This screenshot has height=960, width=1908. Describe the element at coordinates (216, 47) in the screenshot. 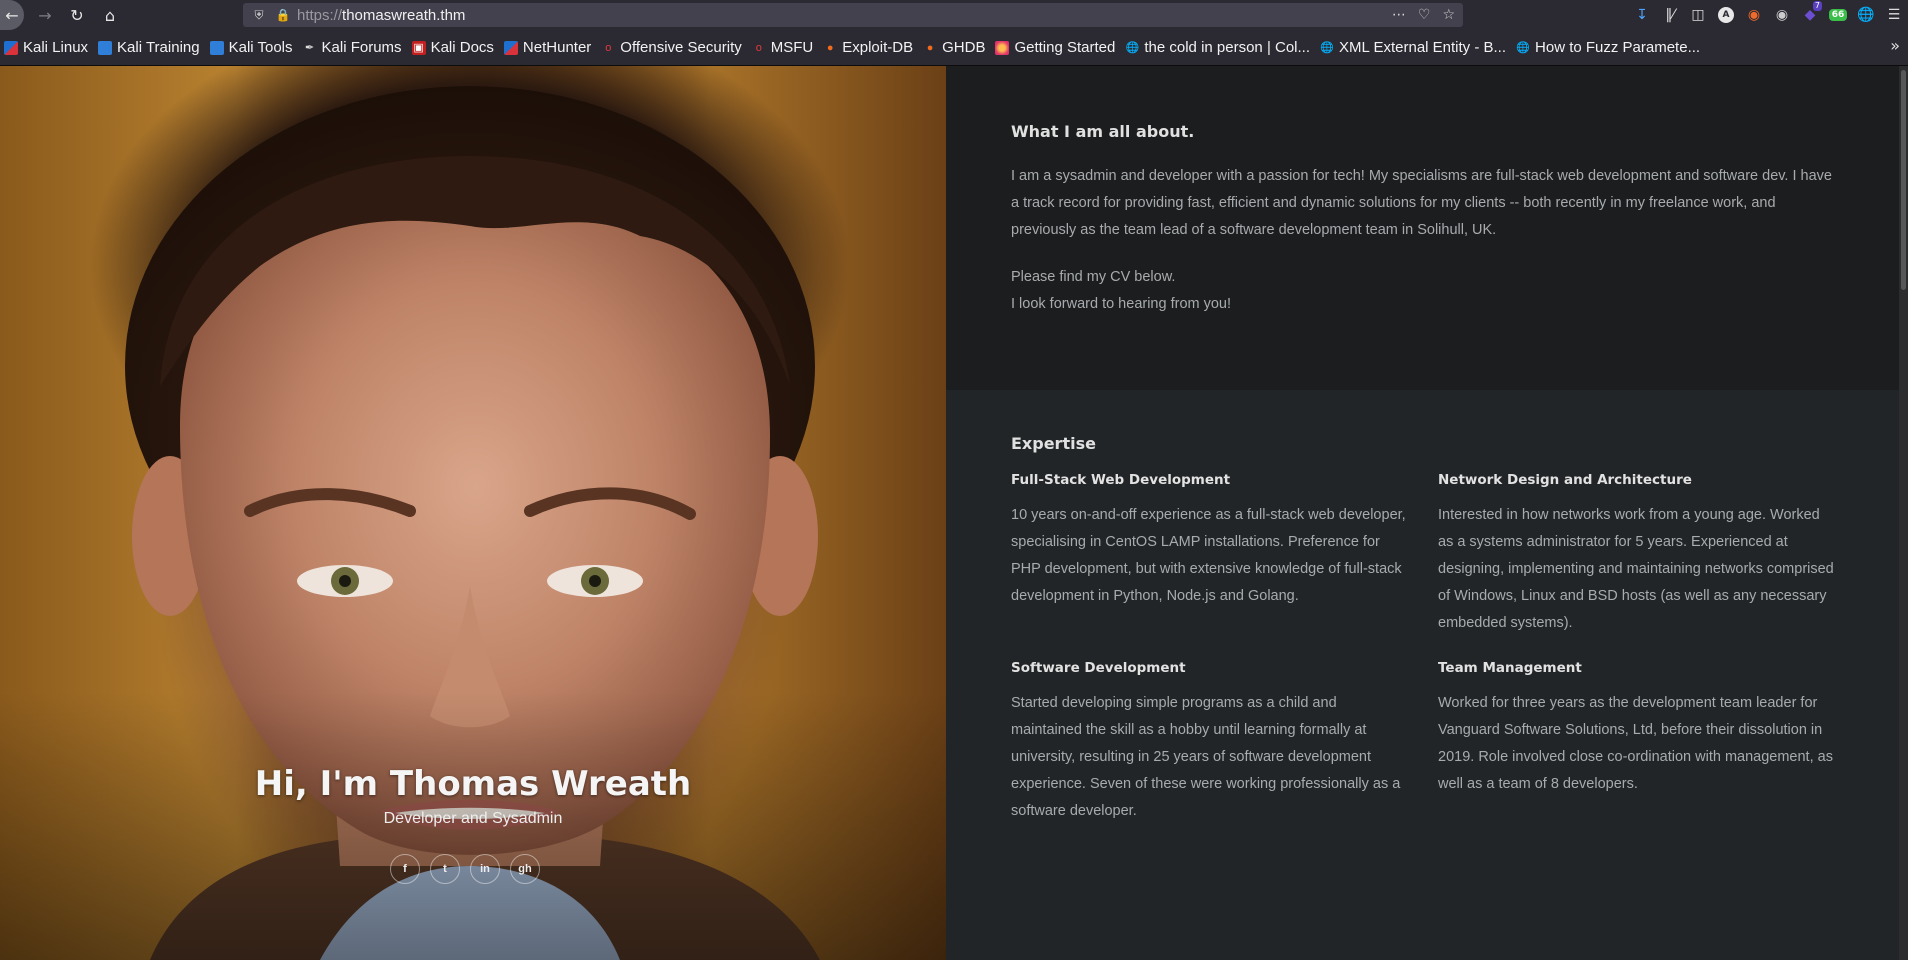

I see `kali-tools-icon` at that location.